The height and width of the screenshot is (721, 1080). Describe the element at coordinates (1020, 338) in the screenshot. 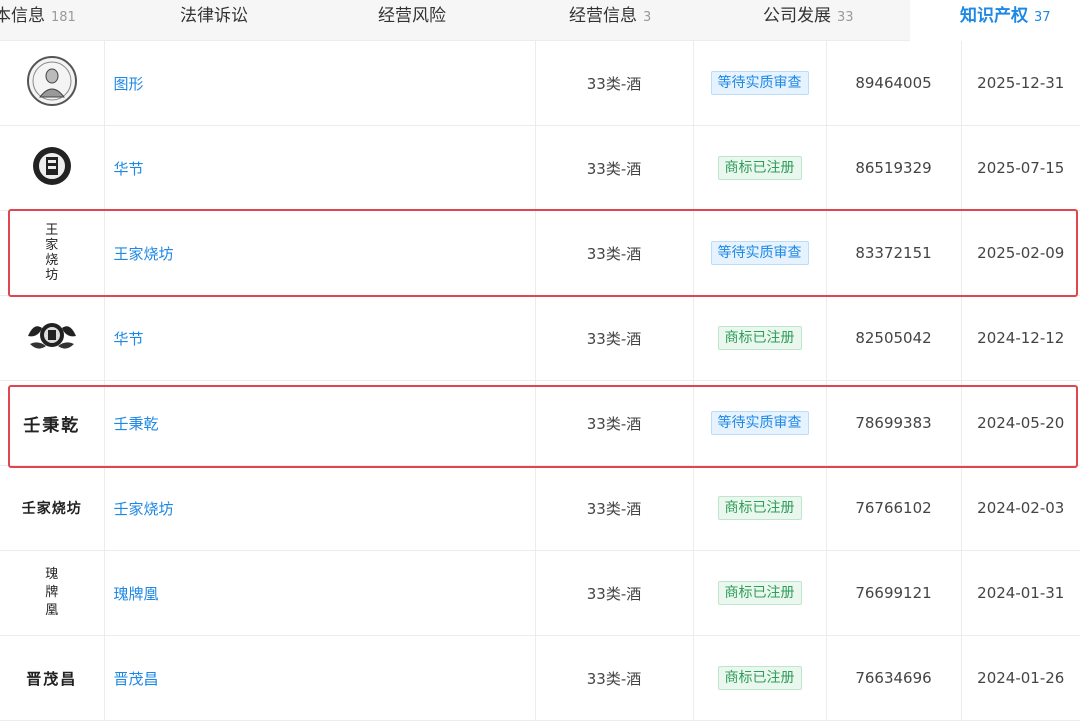

I see `application-date: 2024-12-12` at that location.